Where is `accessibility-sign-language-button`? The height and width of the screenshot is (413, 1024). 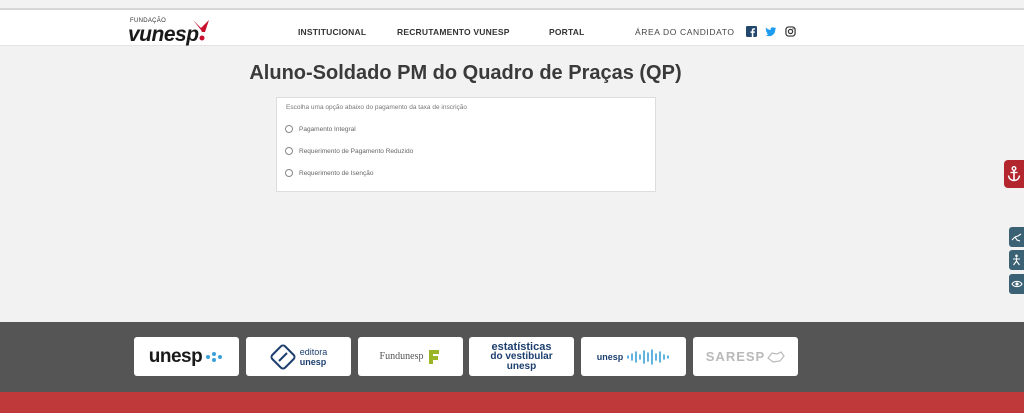 accessibility-sign-language-button is located at coordinates (1016, 237).